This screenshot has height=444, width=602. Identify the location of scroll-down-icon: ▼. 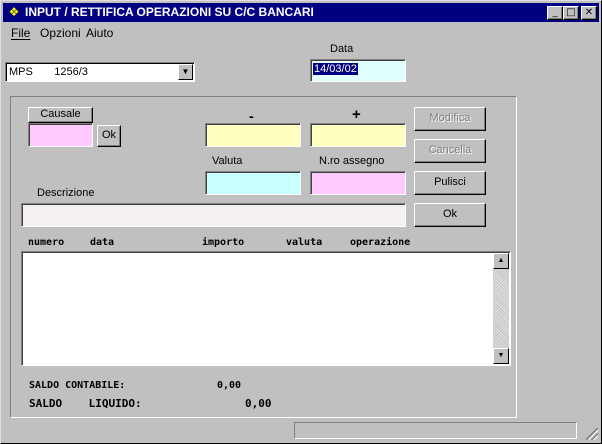
(501, 356).